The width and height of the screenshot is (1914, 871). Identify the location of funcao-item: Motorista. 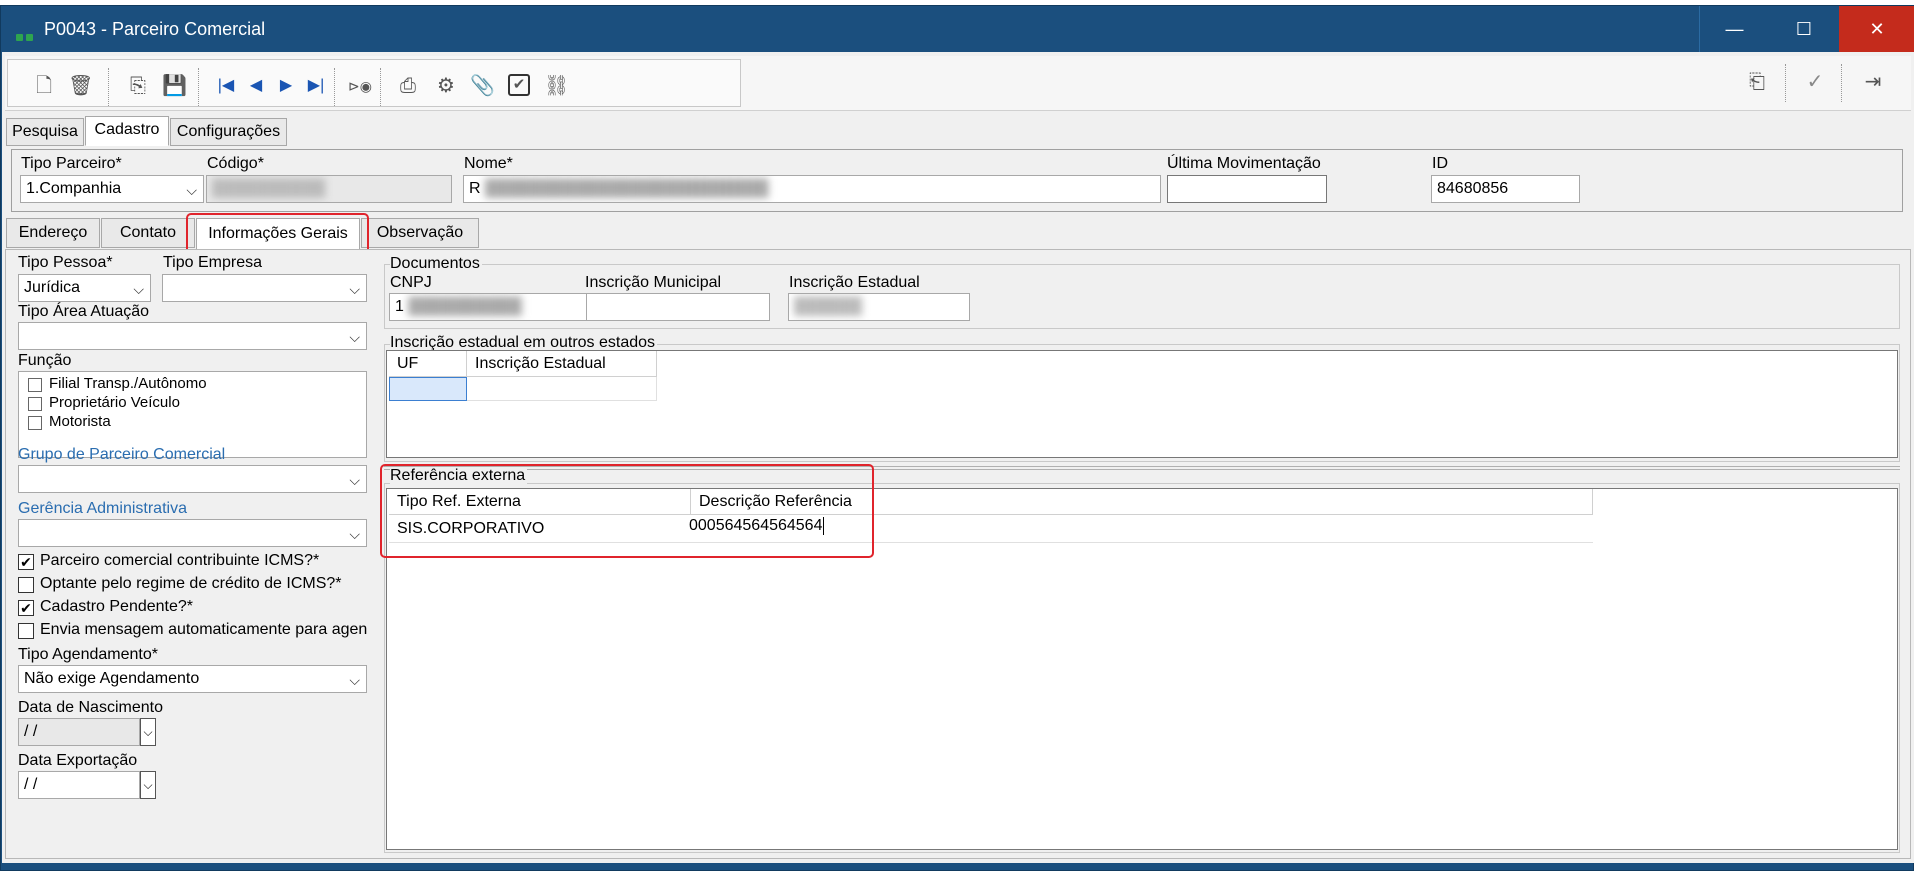
(80, 421).